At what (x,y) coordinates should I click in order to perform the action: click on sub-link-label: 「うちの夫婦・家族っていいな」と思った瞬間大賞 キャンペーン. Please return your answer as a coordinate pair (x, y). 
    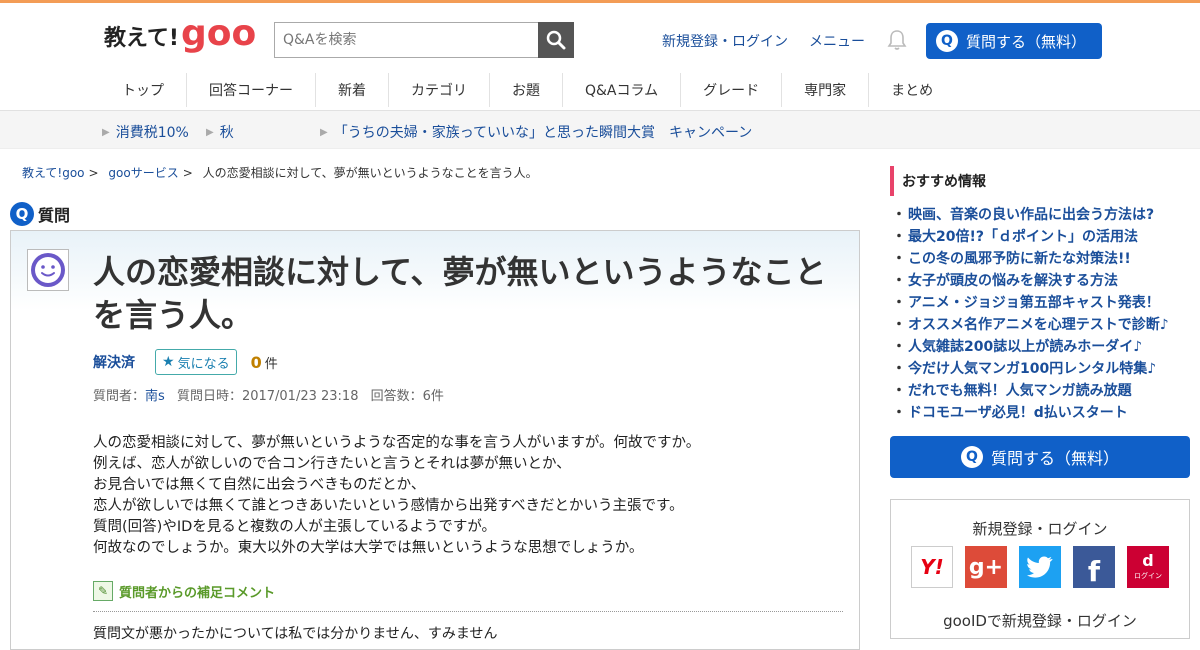
    Looking at the image, I should click on (543, 133).